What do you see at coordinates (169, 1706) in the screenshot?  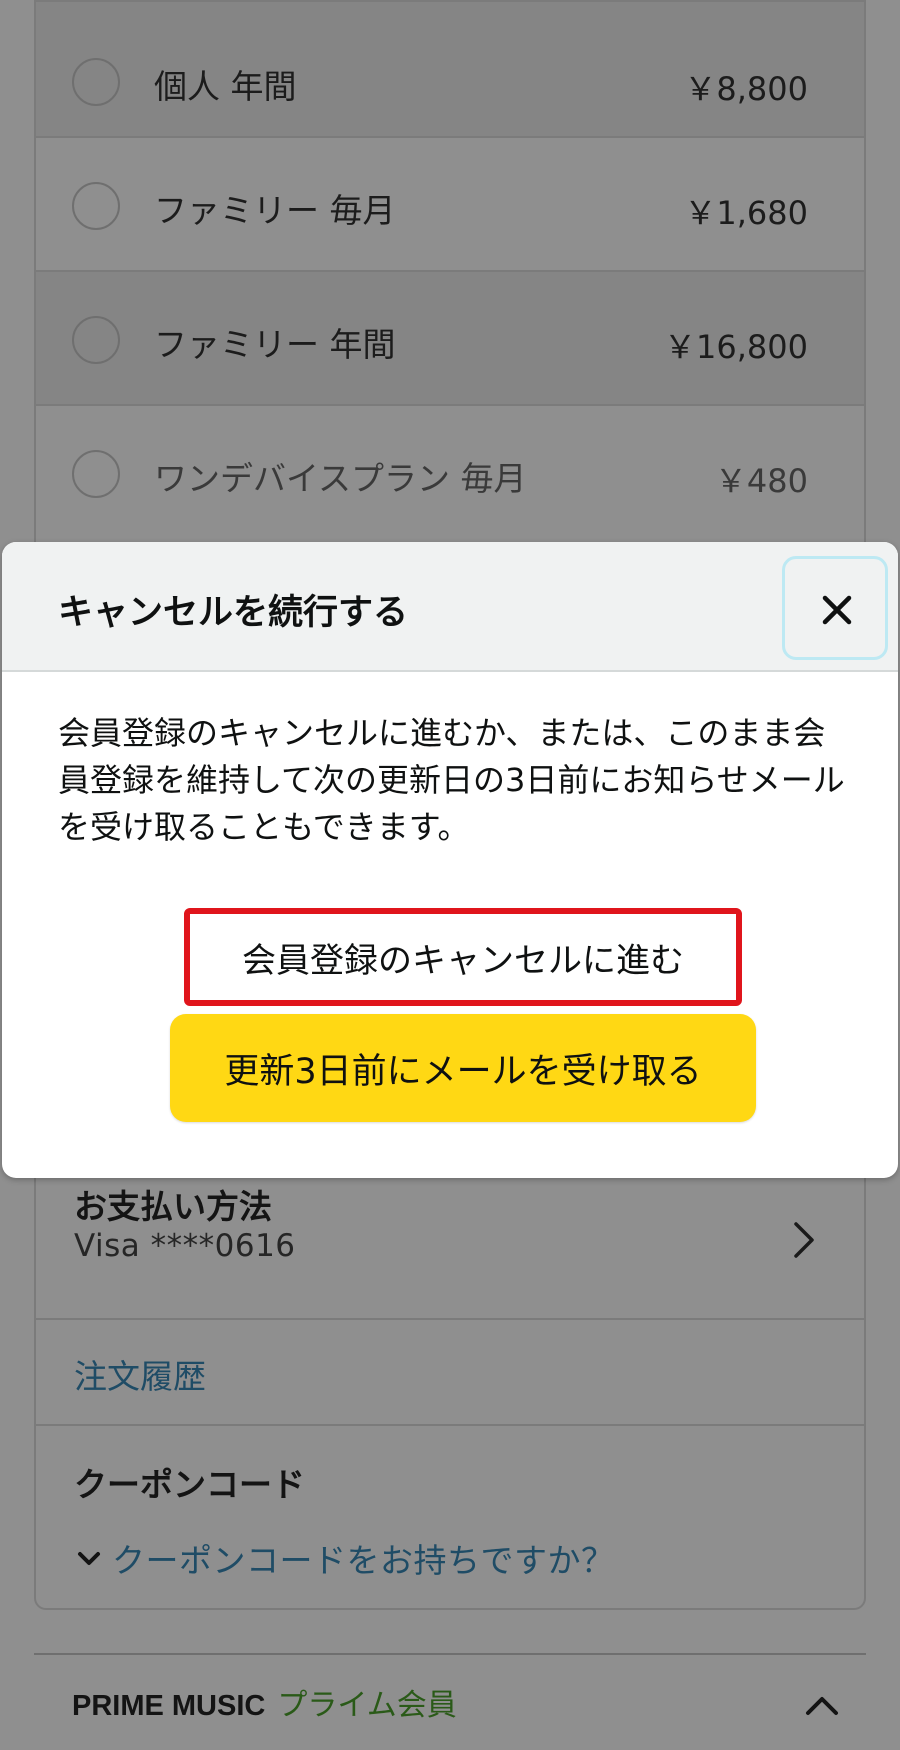 I see `footer-brand: PRIME MUSIC` at bounding box center [169, 1706].